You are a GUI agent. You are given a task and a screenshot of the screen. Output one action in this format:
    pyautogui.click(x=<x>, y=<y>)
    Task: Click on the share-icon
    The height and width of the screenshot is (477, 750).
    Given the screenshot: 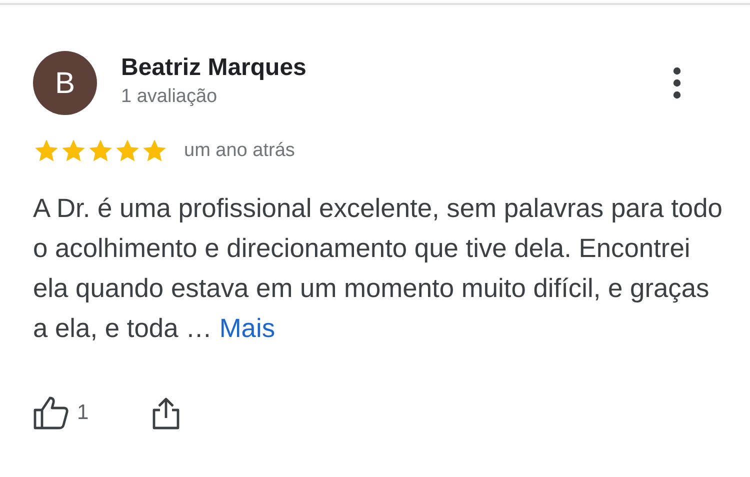 What is the action you would take?
    pyautogui.click(x=165, y=413)
    